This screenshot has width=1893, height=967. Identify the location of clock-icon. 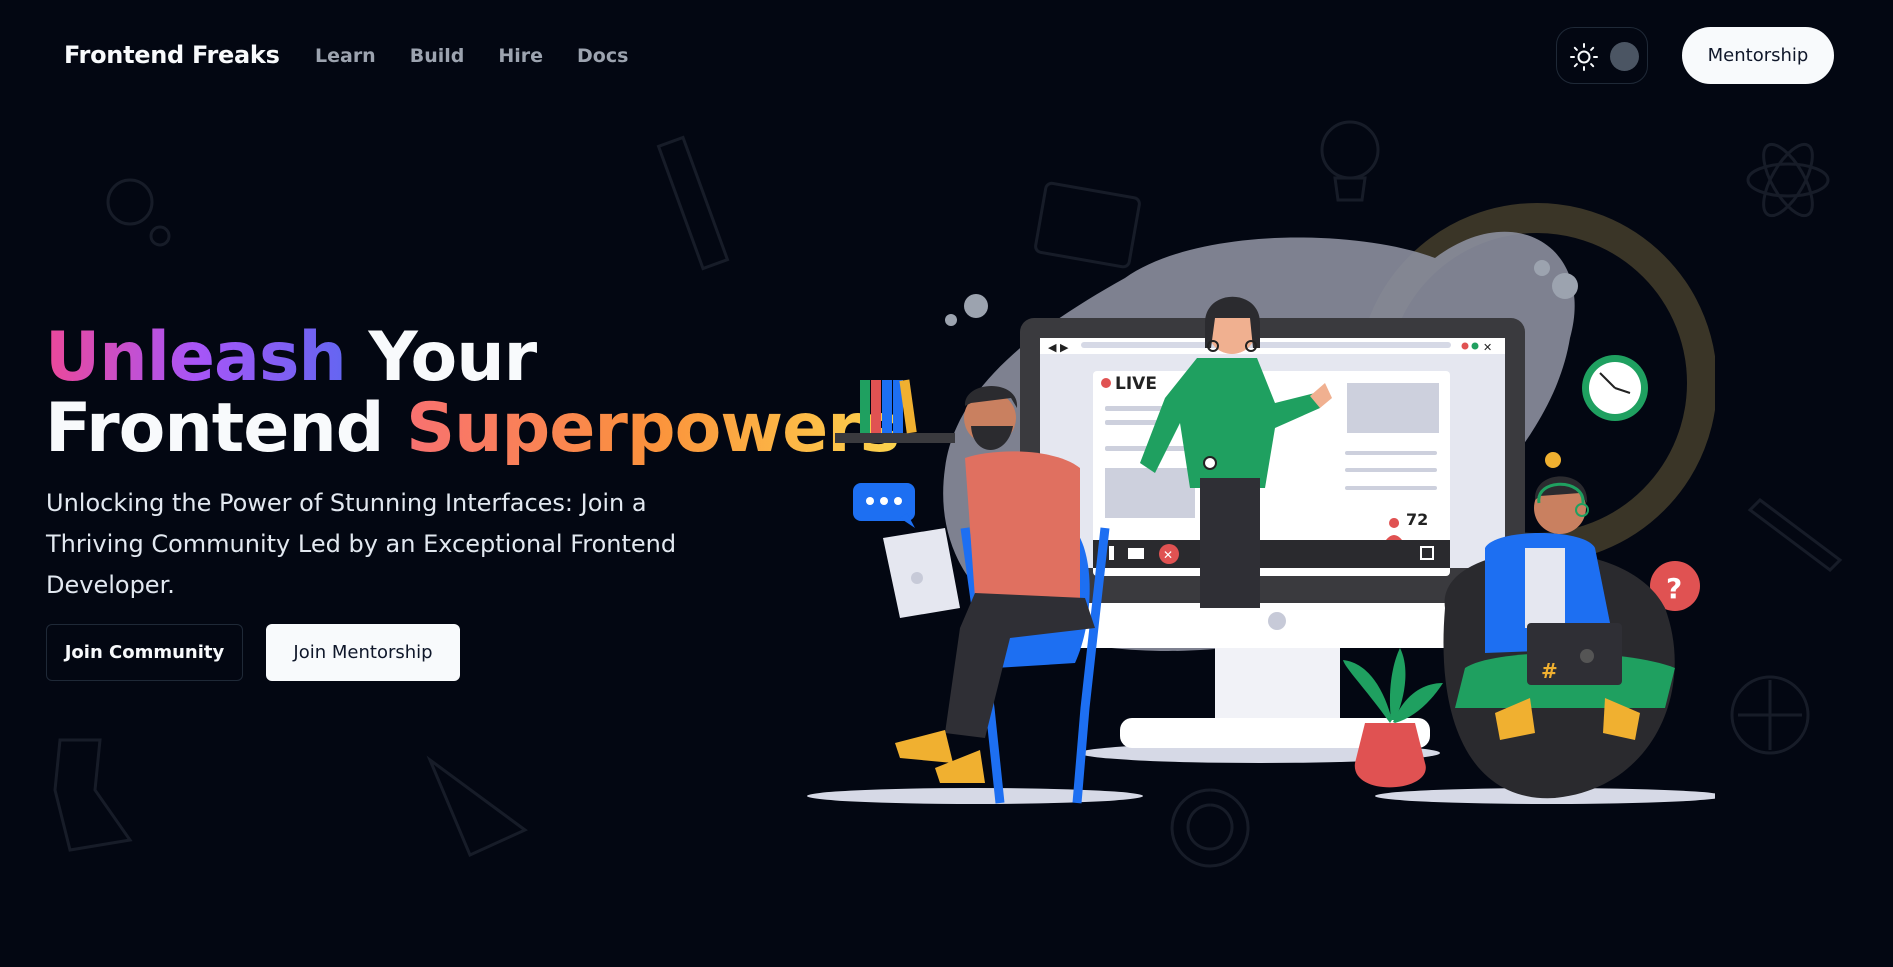
(1615, 388).